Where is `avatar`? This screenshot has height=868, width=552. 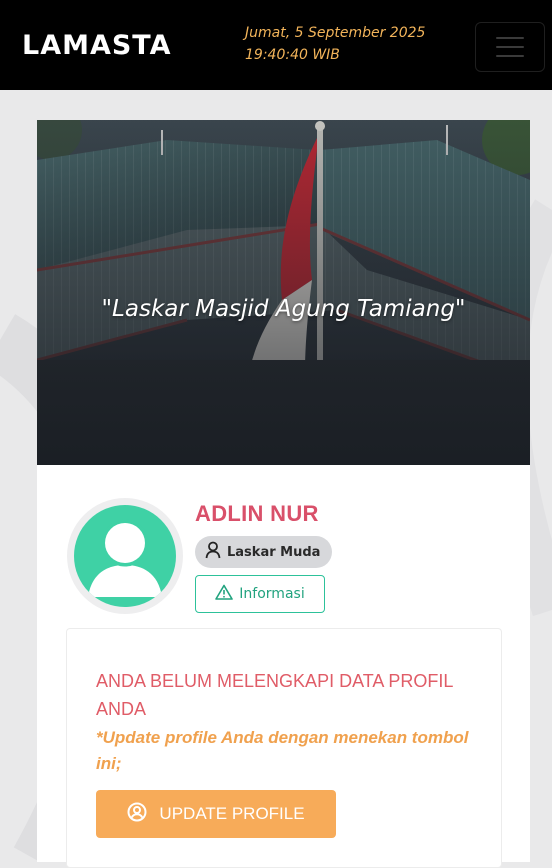
avatar is located at coordinates (125, 556).